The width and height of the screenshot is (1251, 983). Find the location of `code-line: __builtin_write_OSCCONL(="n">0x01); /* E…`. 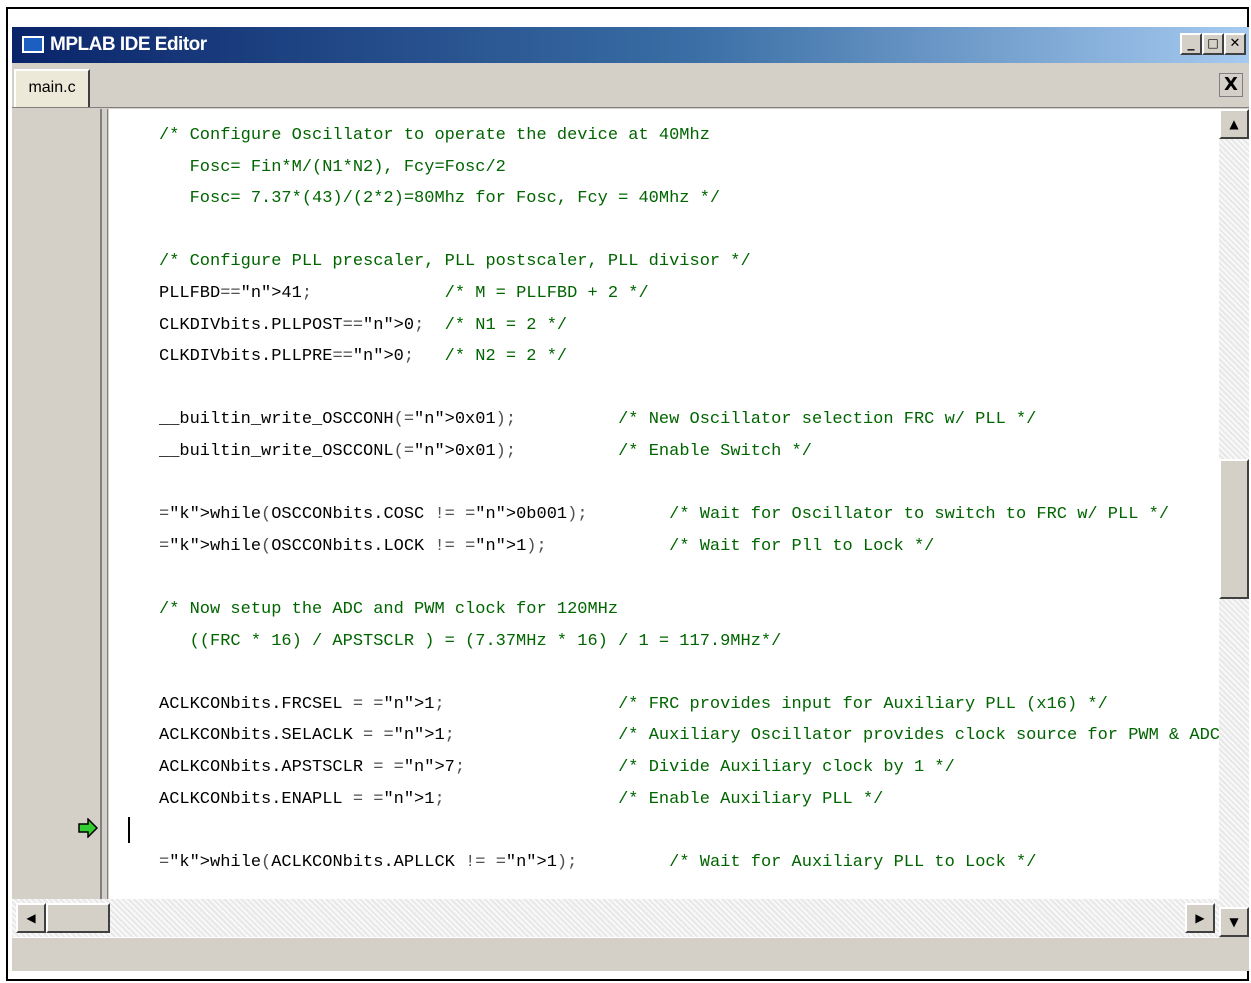

code-line: __builtin_write_OSCCONL(="n">0x01); /* E… is located at coordinates (485, 452).